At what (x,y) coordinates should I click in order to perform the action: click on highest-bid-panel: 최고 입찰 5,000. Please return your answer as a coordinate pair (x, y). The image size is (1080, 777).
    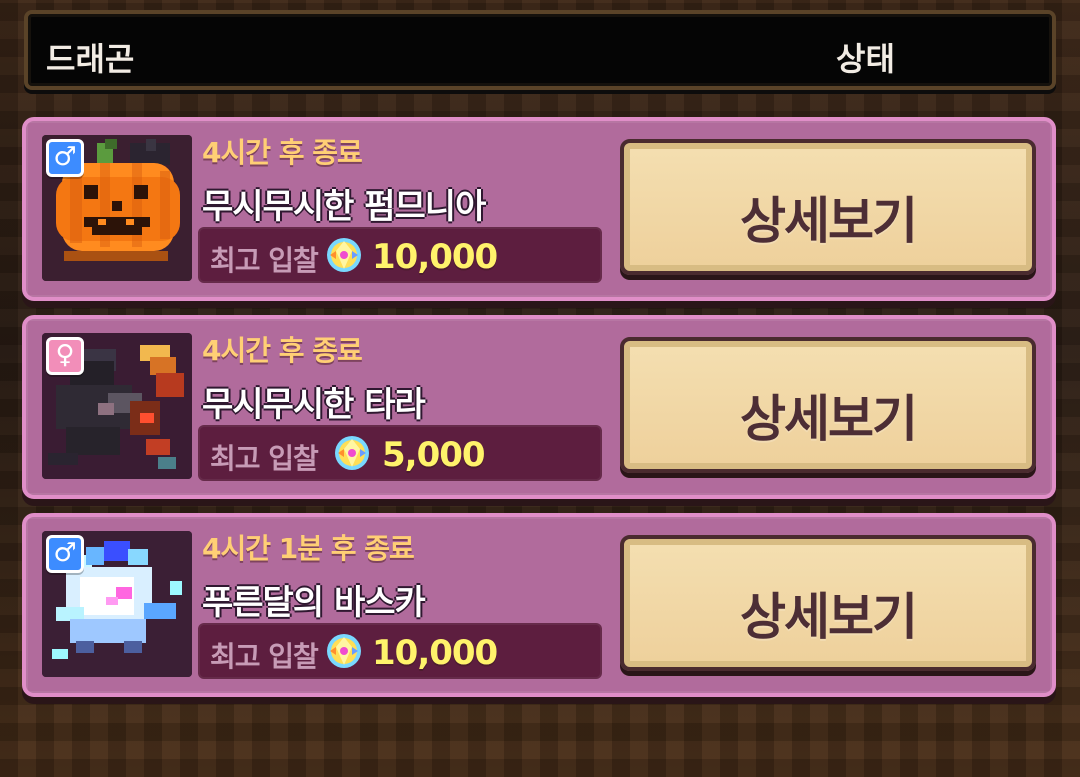
    Looking at the image, I should click on (400, 453).